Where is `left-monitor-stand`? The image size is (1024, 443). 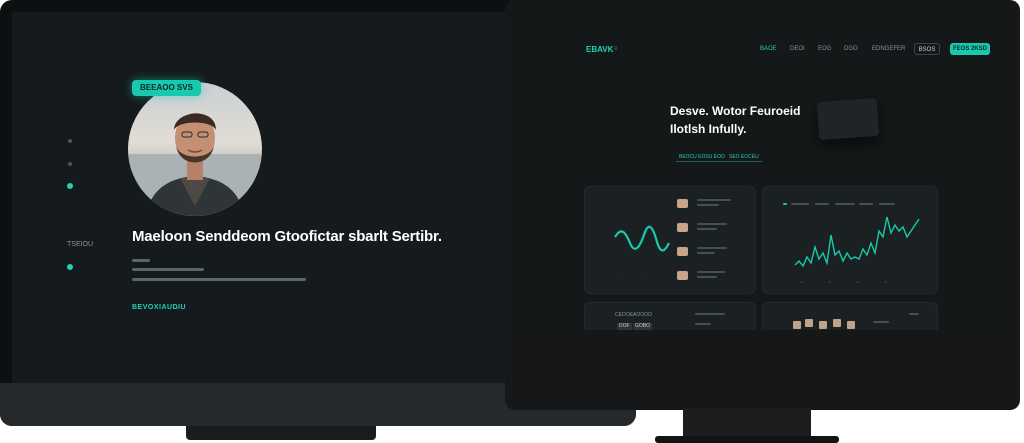 left-monitor-stand is located at coordinates (281, 433).